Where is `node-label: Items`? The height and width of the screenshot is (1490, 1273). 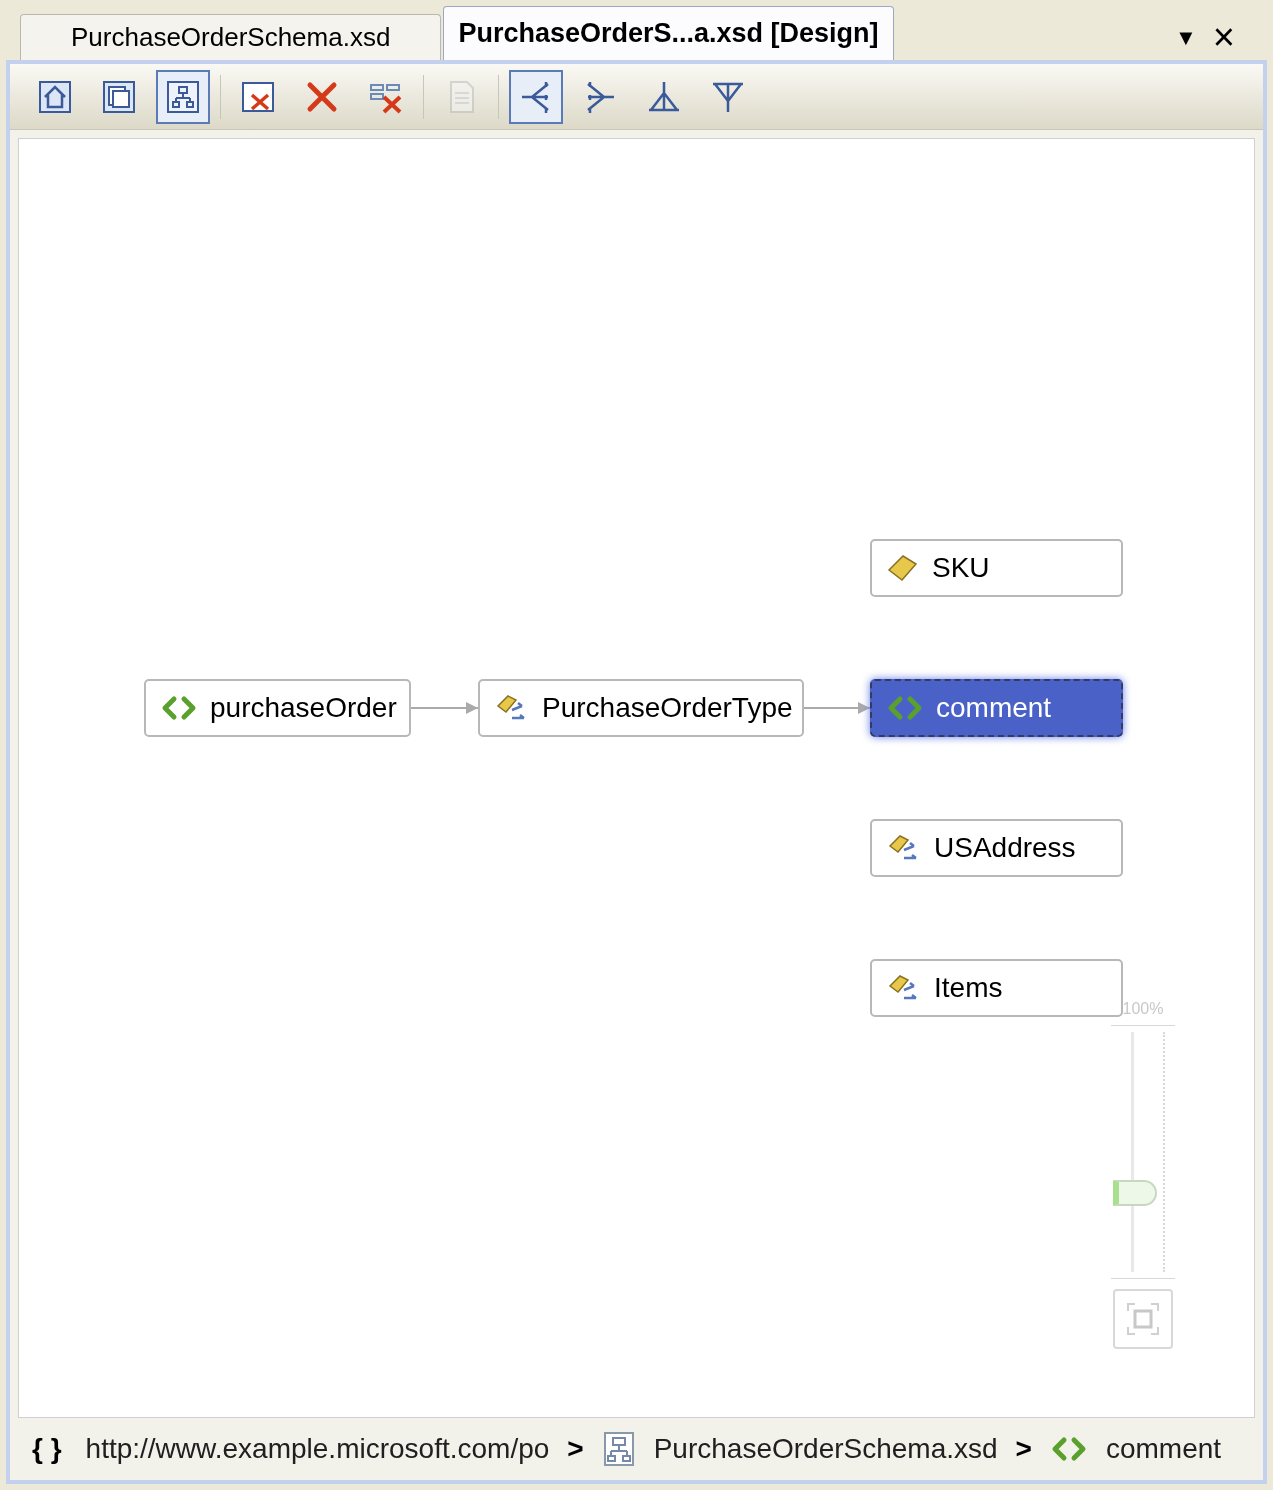
node-label: Items is located at coordinates (968, 988).